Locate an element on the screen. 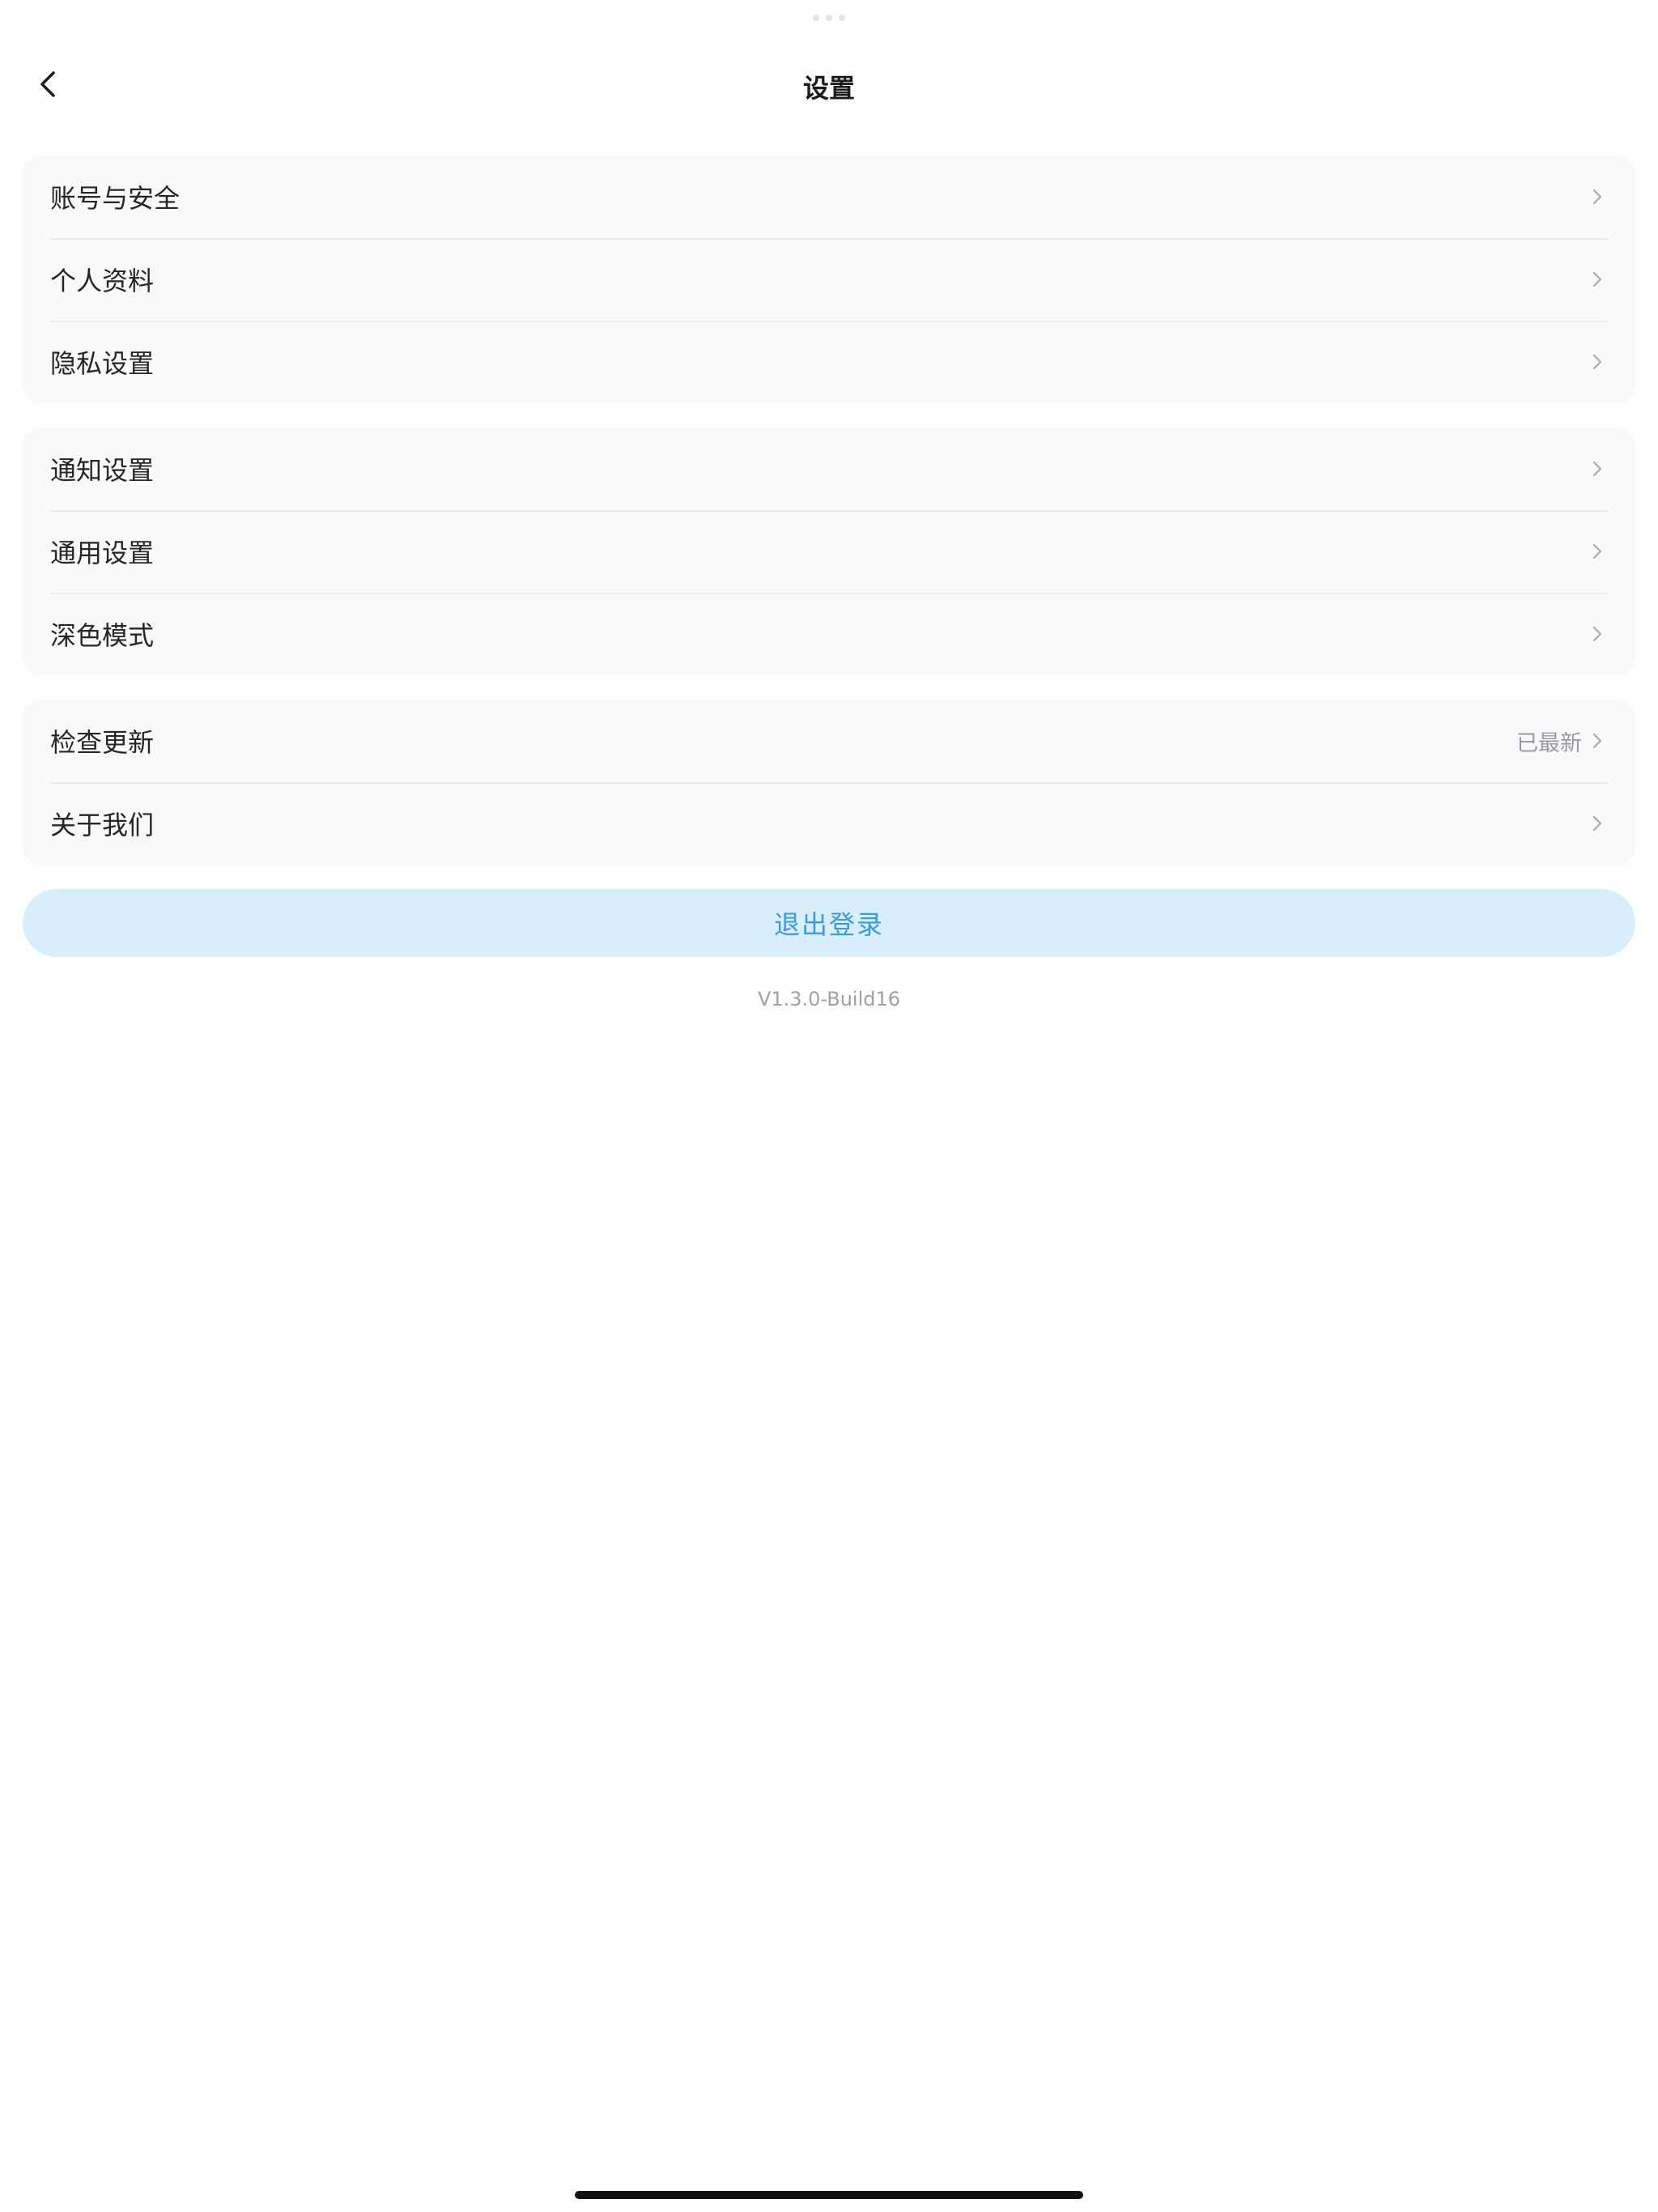  settings-item-privacy: 隐私设置 is located at coordinates (829, 362).